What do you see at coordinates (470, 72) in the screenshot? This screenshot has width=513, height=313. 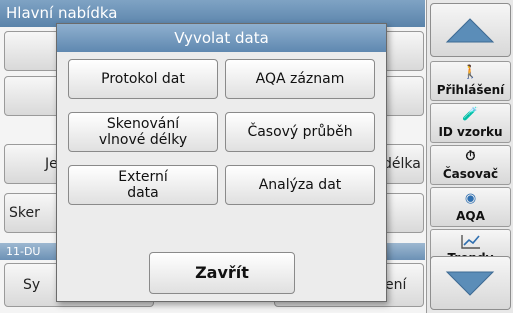 I see `user-icon: 🚶` at bounding box center [470, 72].